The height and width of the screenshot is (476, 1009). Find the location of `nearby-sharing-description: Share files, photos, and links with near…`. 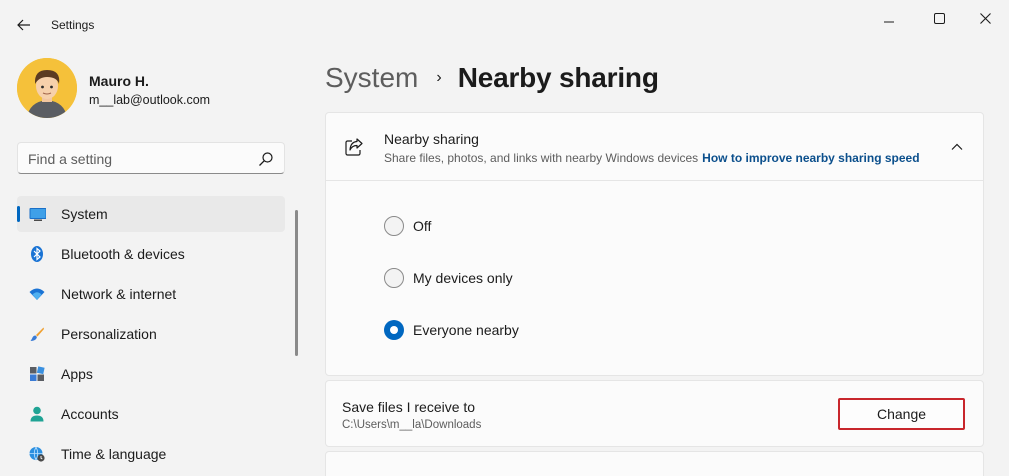

nearby-sharing-description: Share files, photos, and links with near… is located at coordinates (652, 158).